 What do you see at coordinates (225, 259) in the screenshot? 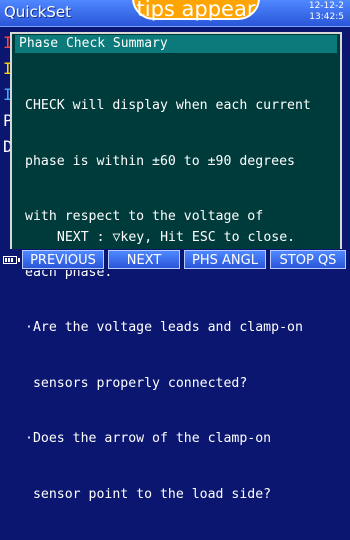
I see `phase-angle-button: PHS ANGL` at bounding box center [225, 259].